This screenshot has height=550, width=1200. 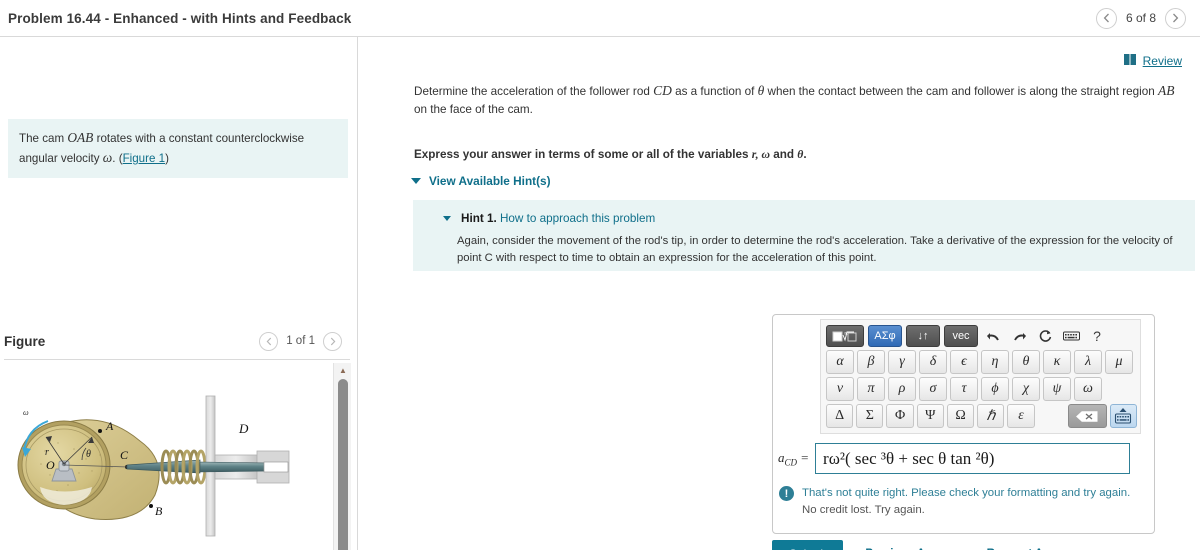 I want to click on answer-actions: Submit Previous Answers Request Answer, so click(x=924, y=545).